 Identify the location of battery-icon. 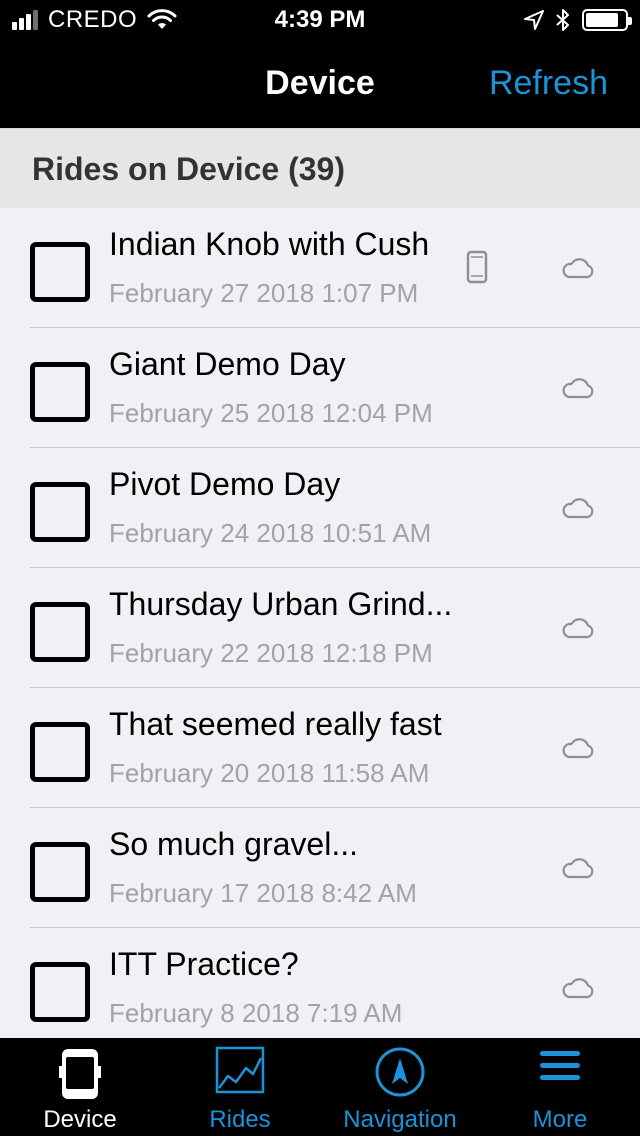
(607, 20).